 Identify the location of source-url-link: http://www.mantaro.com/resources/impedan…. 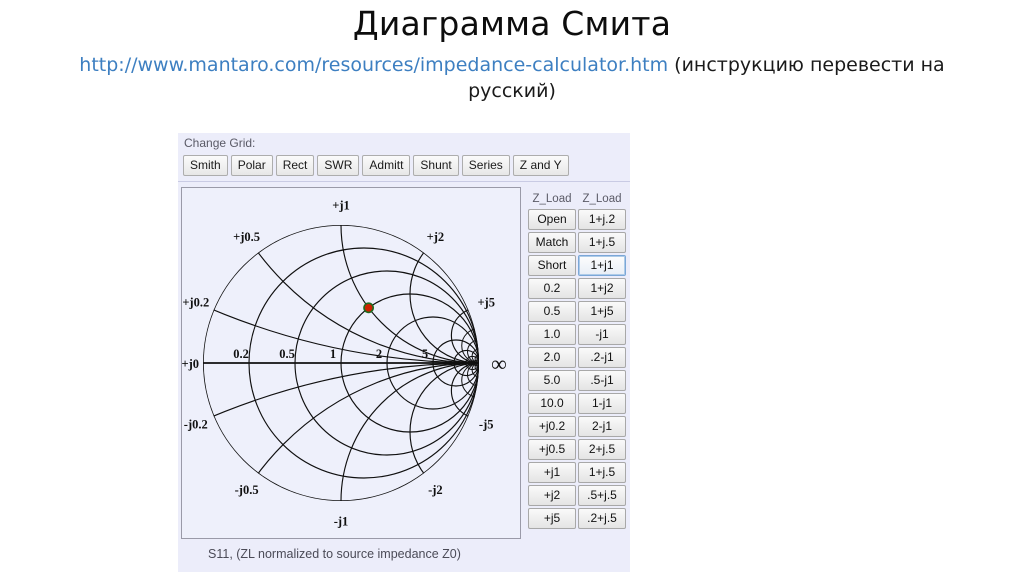
(373, 65).